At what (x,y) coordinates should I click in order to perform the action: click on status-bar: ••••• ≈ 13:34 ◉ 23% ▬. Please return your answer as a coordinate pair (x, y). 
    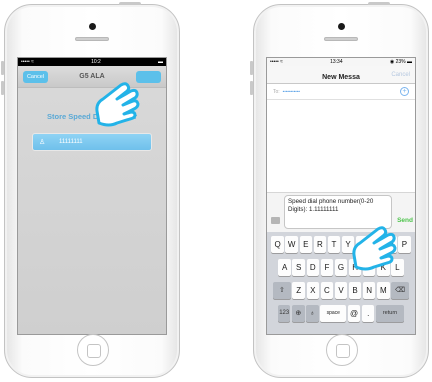
    Looking at the image, I should click on (341, 62).